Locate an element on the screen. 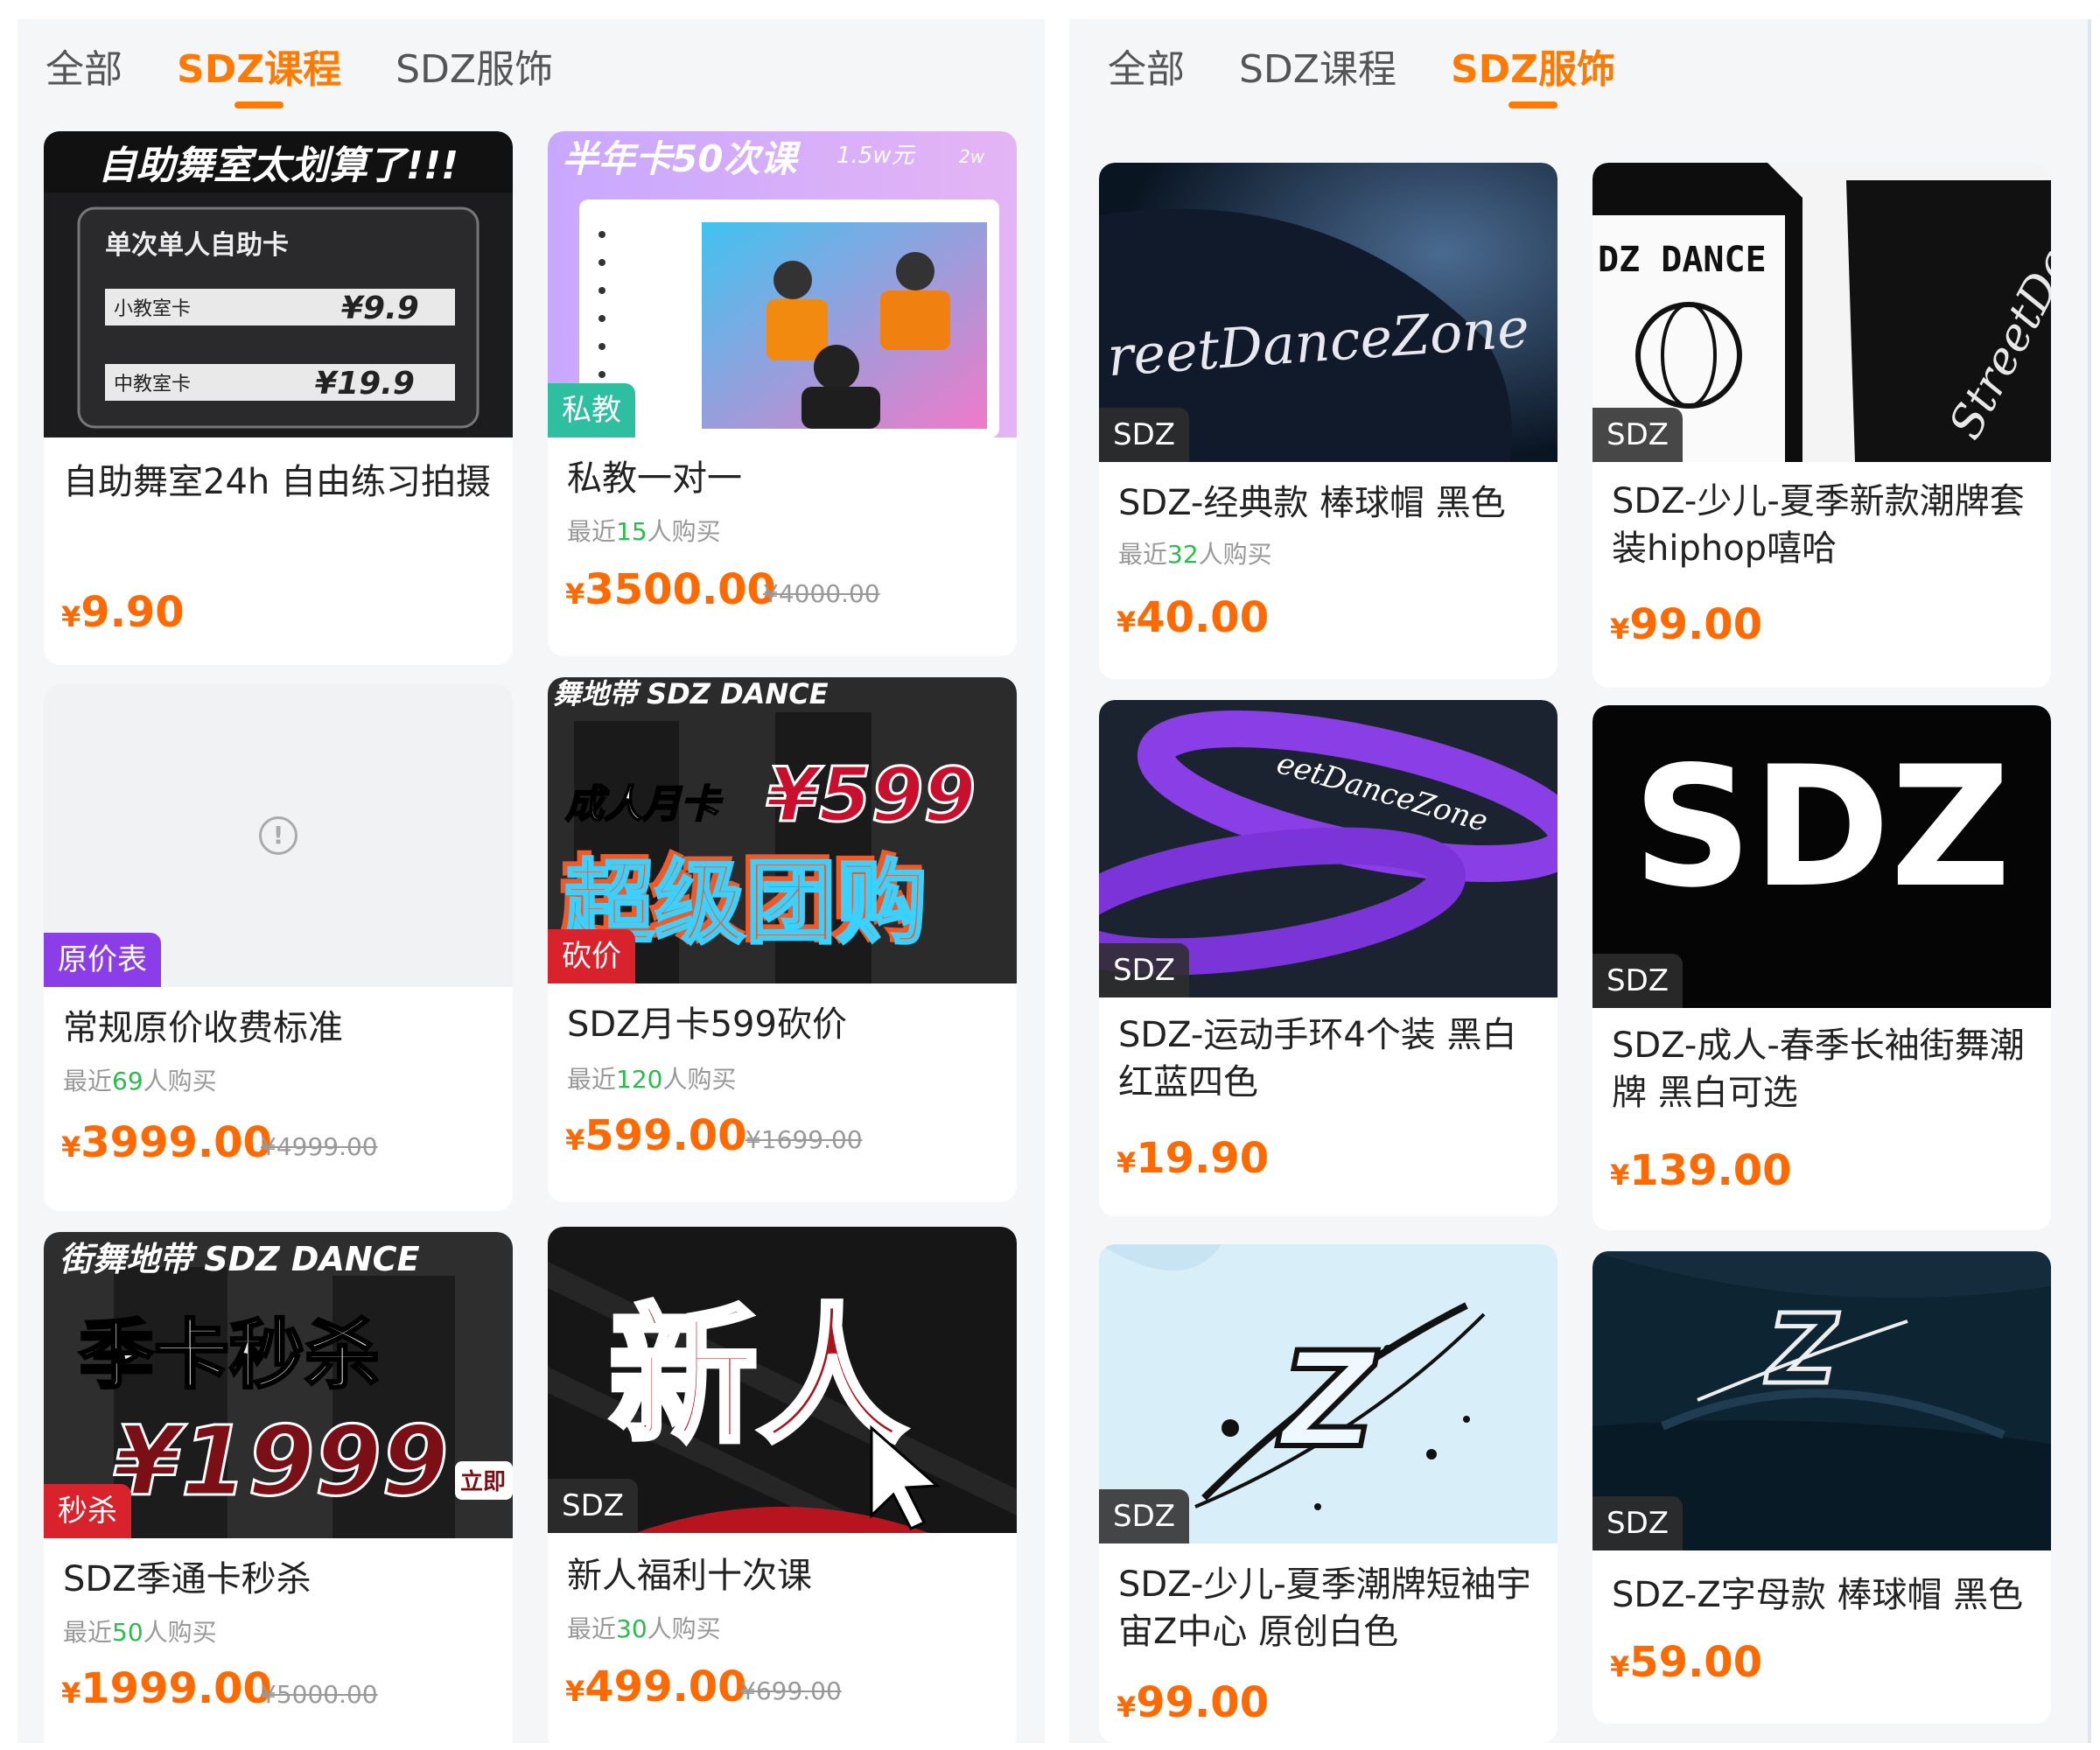  product-price: ¥139.00 is located at coordinates (1701, 1170).